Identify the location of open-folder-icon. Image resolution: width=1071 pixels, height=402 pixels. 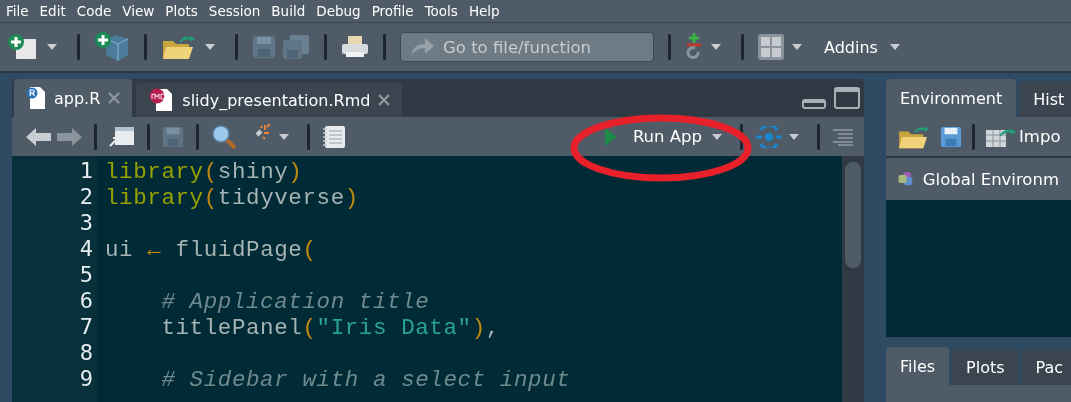
(179, 47).